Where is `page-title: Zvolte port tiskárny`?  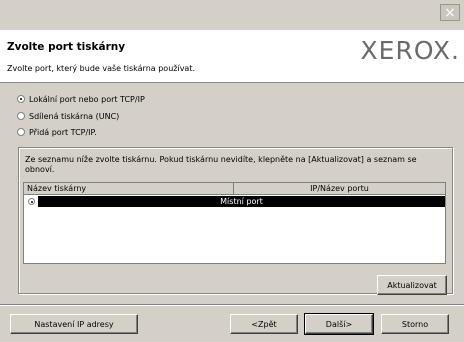
page-title: Zvolte port tiskárny is located at coordinates (66, 47).